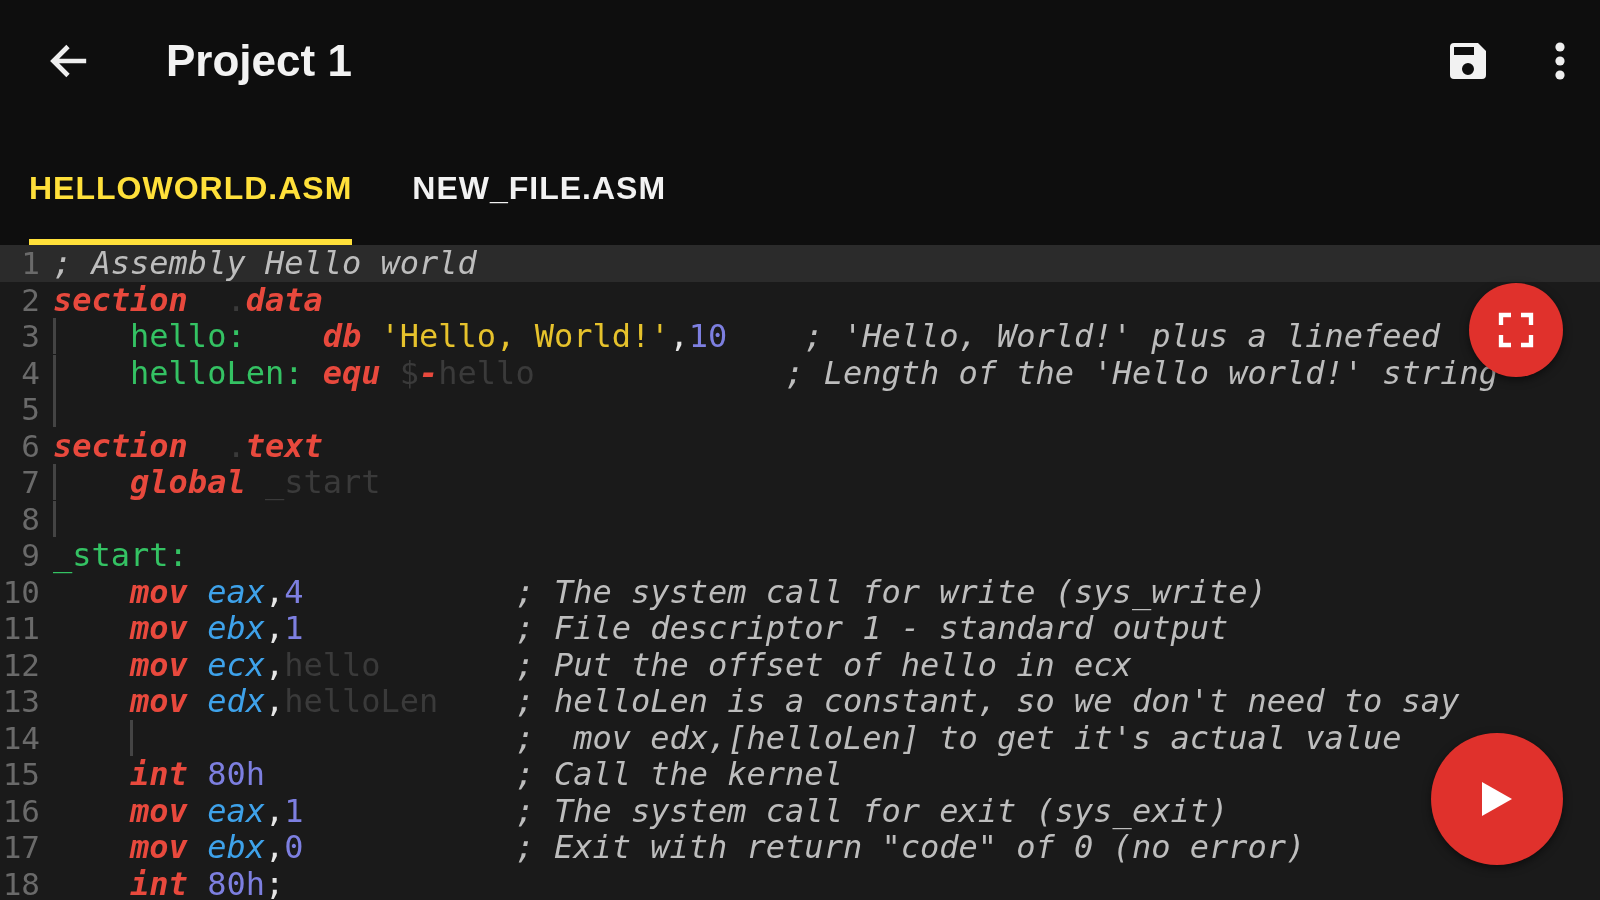 Image resolution: width=1600 pixels, height=900 pixels. Describe the element at coordinates (188, 445) in the screenshot. I see `code-line: section .text` at that location.